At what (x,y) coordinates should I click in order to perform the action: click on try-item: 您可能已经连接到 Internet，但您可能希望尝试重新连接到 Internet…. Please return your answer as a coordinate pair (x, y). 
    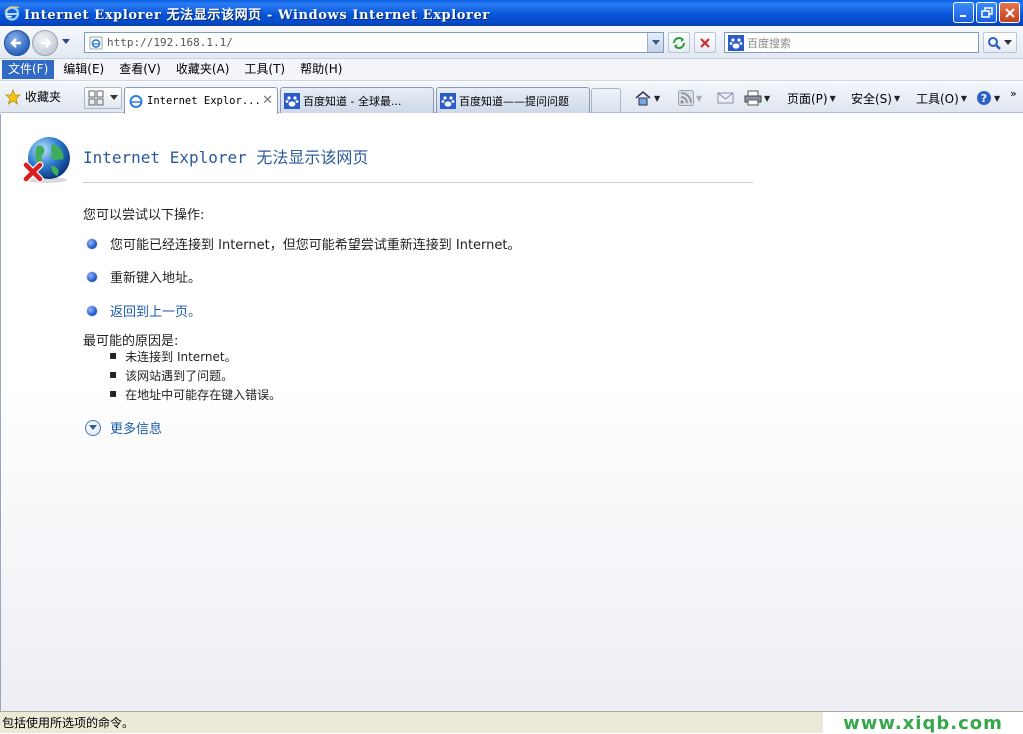
    Looking at the image, I should click on (304, 243).